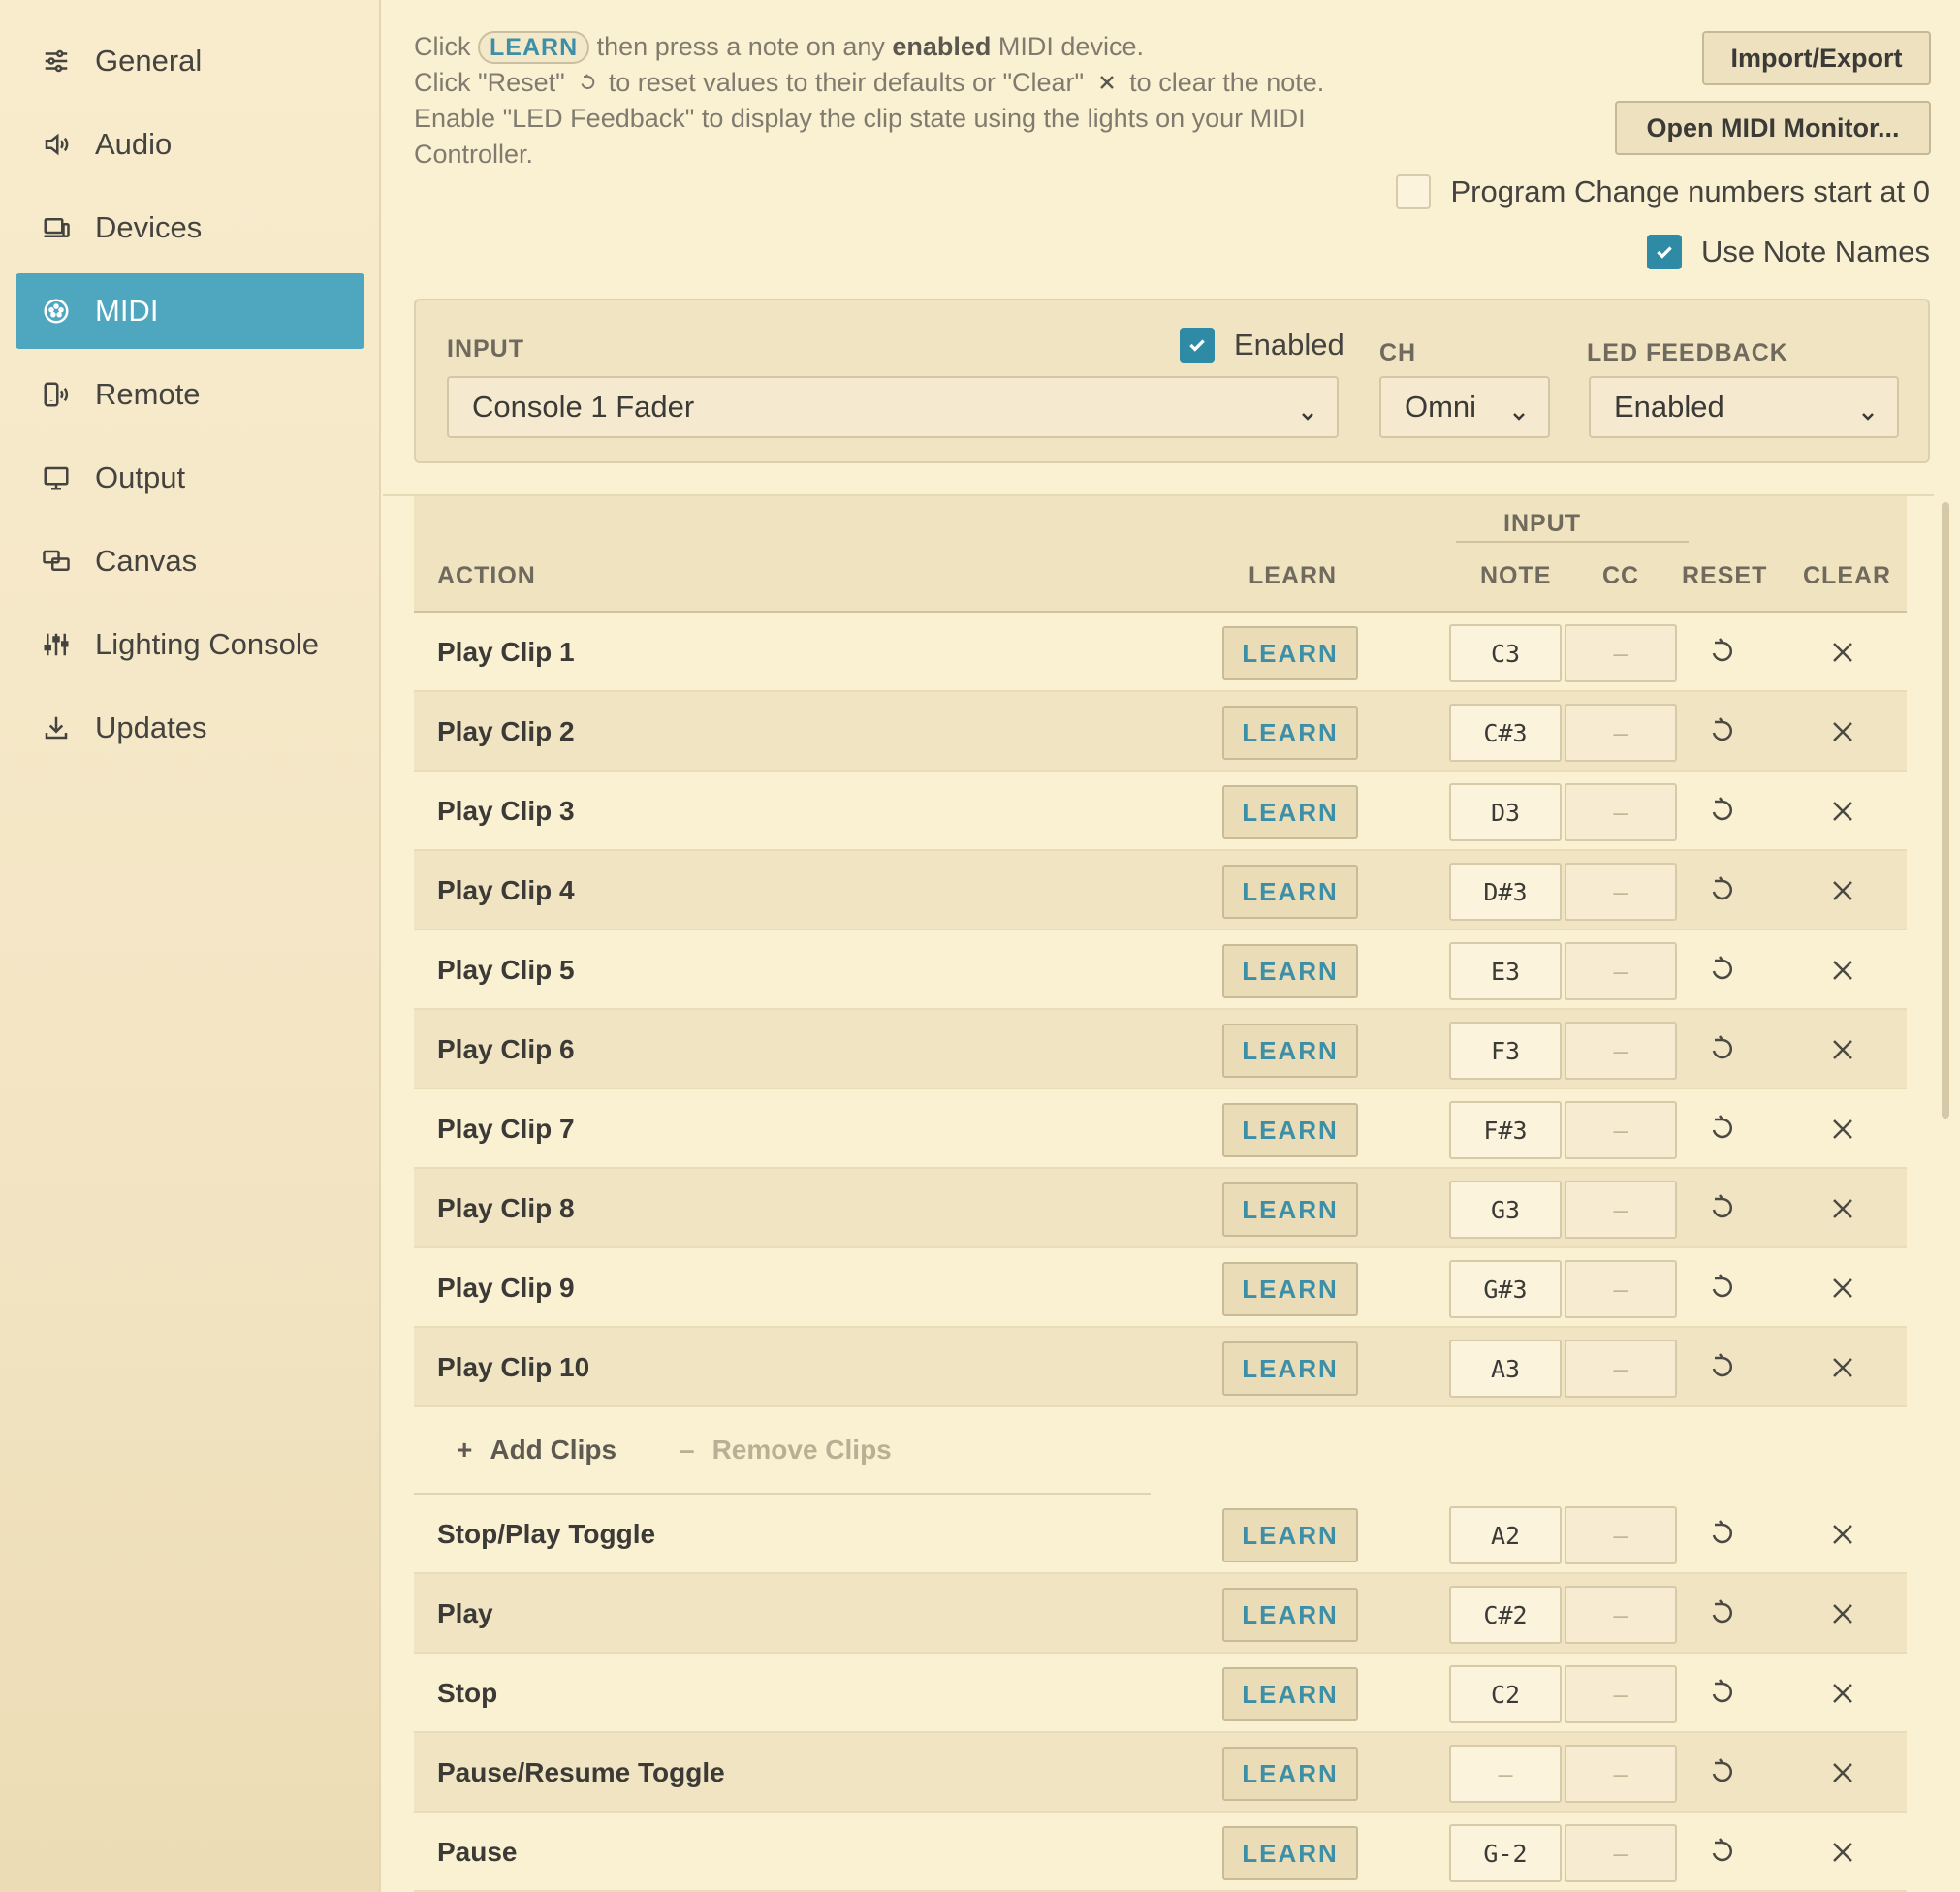 This screenshot has height=1892, width=1960. Describe the element at coordinates (1506, 1369) in the screenshot. I see `note-field: A3` at that location.